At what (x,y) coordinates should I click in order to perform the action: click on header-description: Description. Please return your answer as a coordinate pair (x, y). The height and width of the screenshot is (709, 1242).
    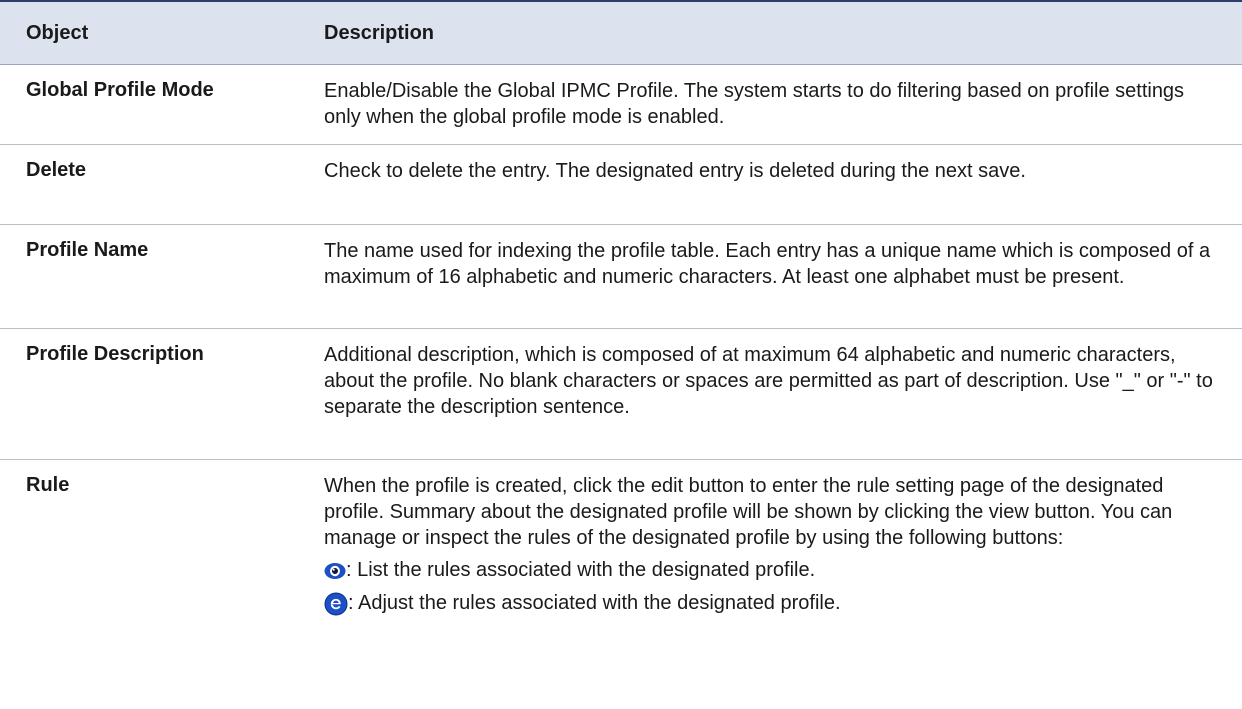
    Looking at the image, I should click on (775, 32).